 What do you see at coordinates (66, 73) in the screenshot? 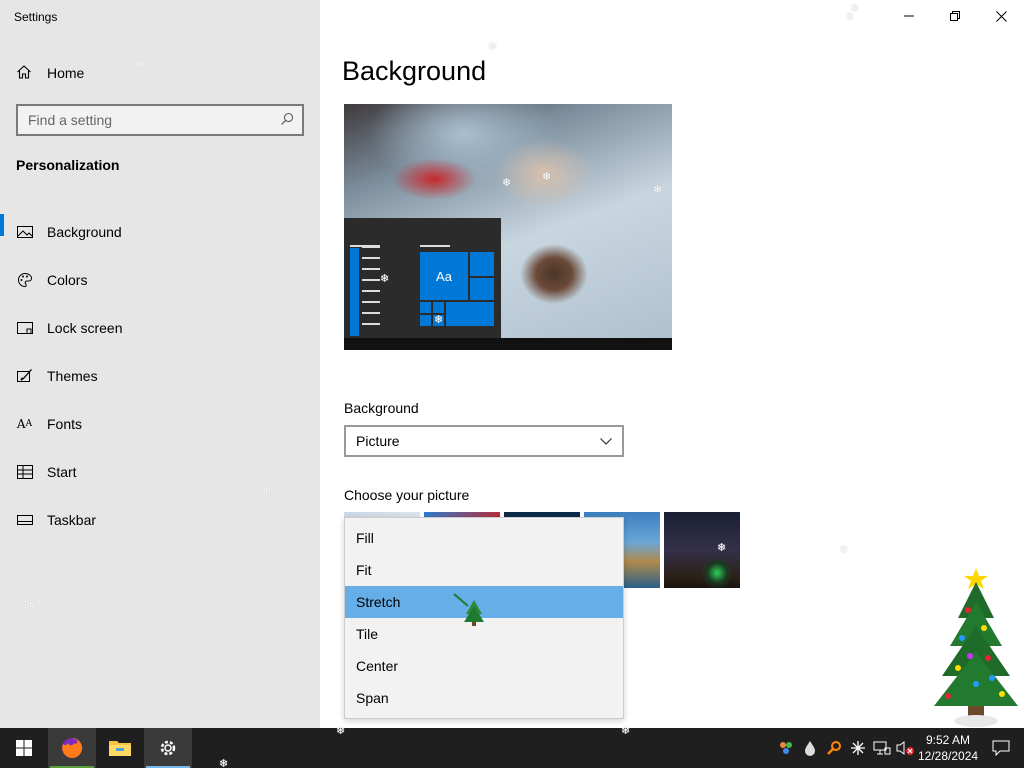
I see `home-label: Home` at bounding box center [66, 73].